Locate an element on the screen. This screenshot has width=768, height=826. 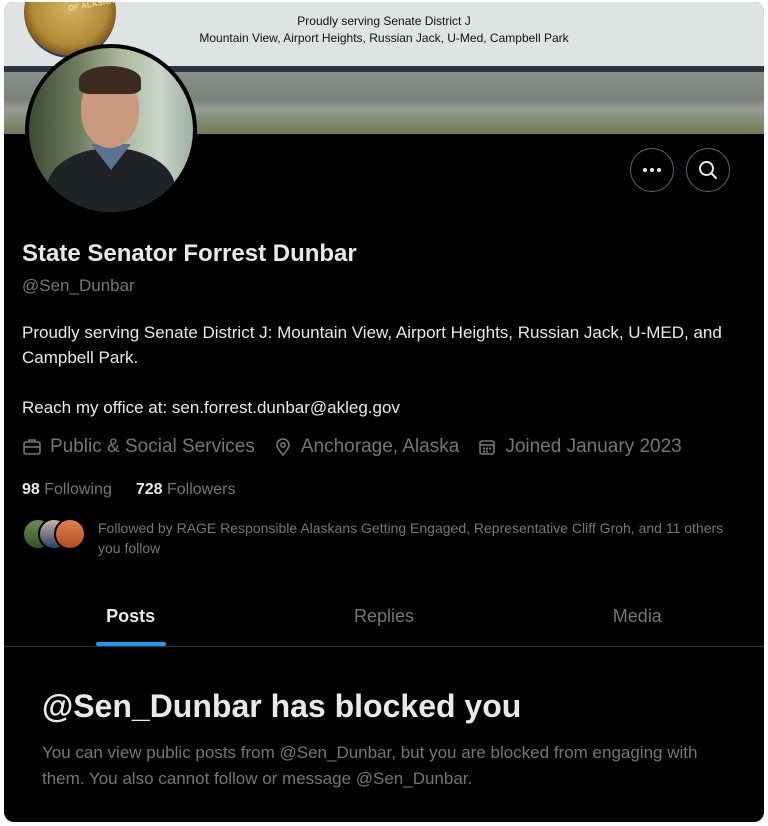
tab-media-label: Media is located at coordinates (637, 615).